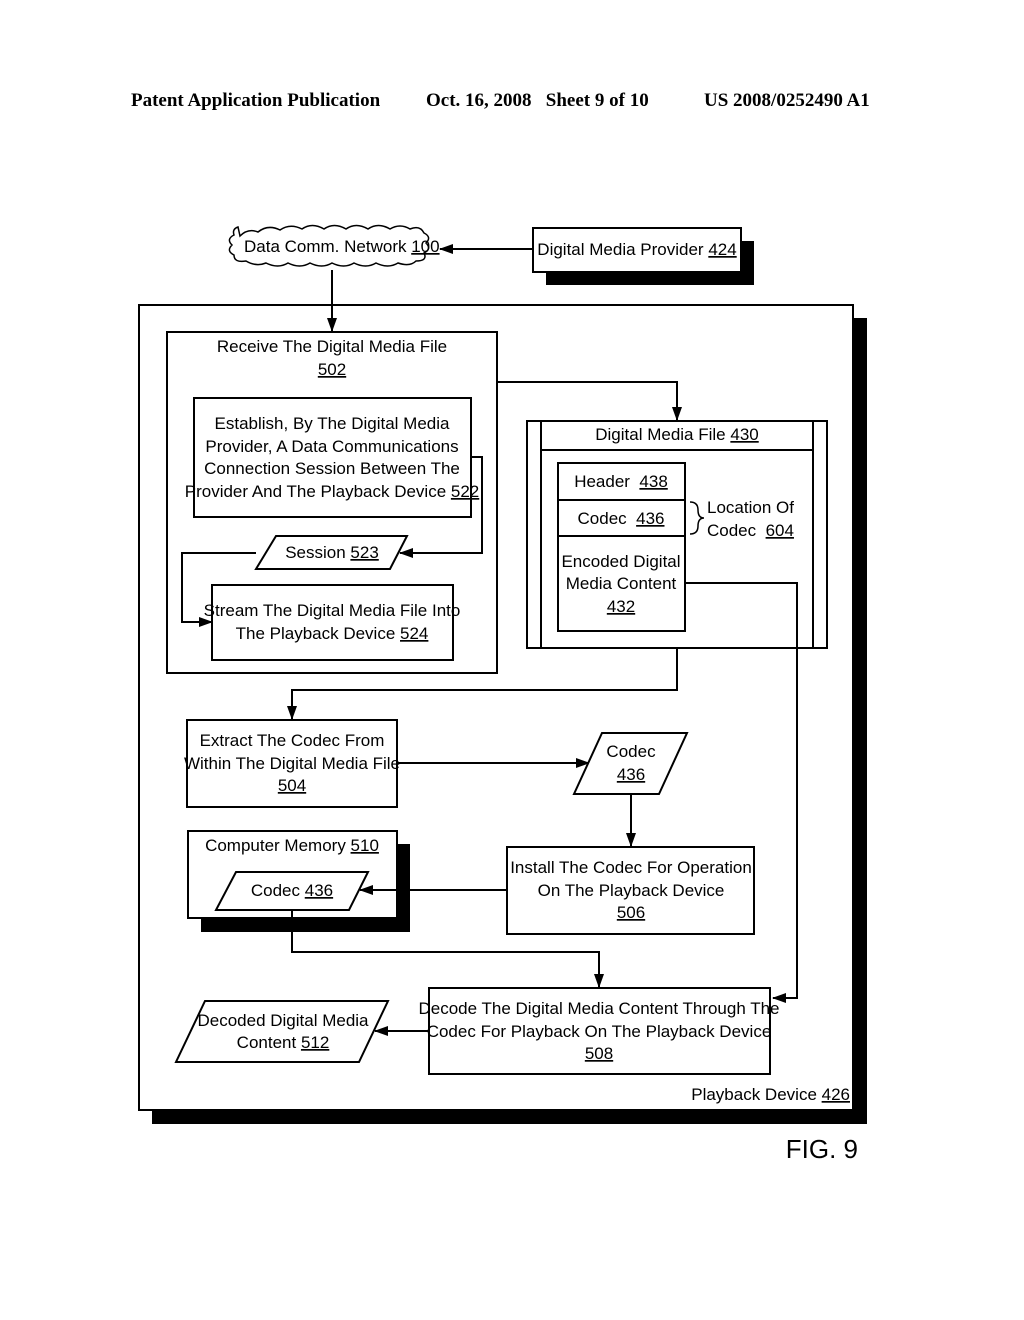 Image resolution: width=1024 pixels, height=1320 pixels. Describe the element at coordinates (332, 468) in the screenshot. I see `establish-line-3: Connection Session Between The` at that location.